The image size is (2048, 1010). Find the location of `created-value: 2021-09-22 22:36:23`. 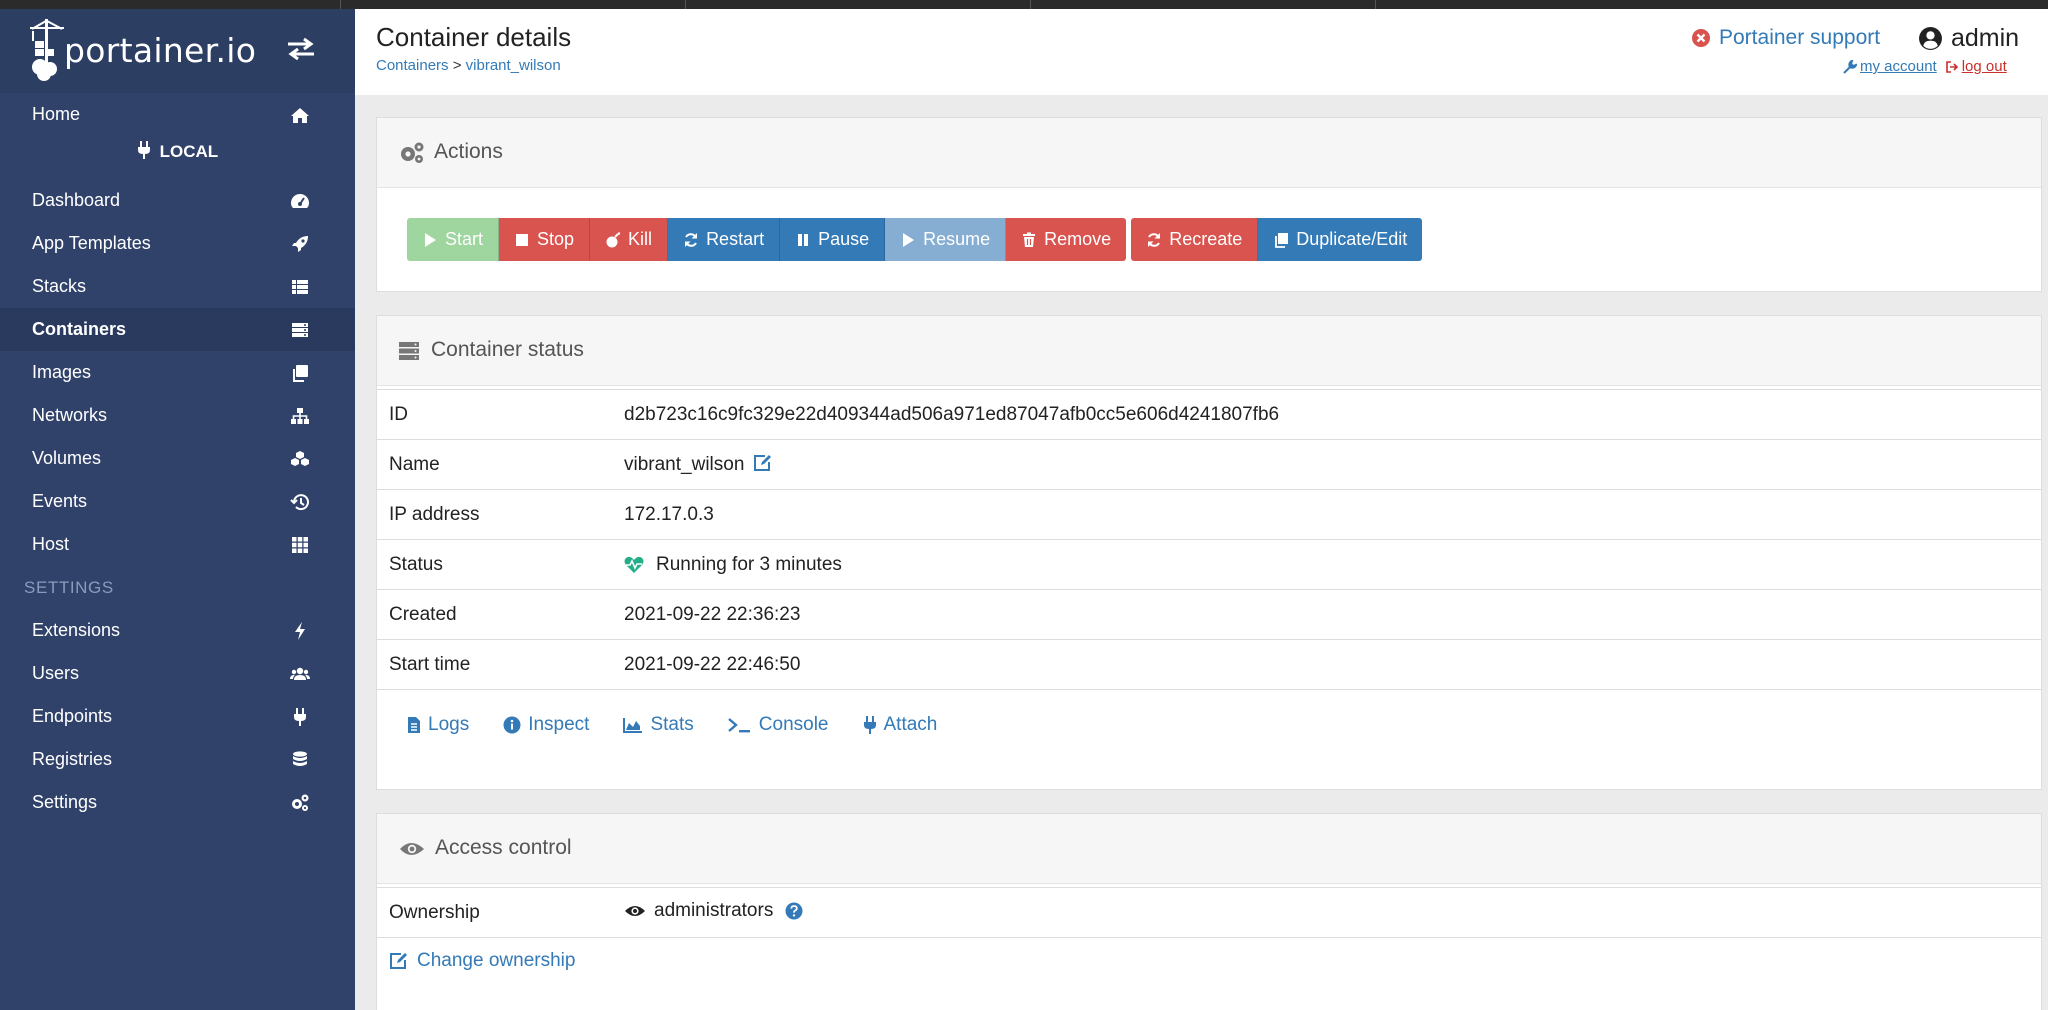

created-value: 2021-09-22 22:36:23 is located at coordinates (1326, 614).